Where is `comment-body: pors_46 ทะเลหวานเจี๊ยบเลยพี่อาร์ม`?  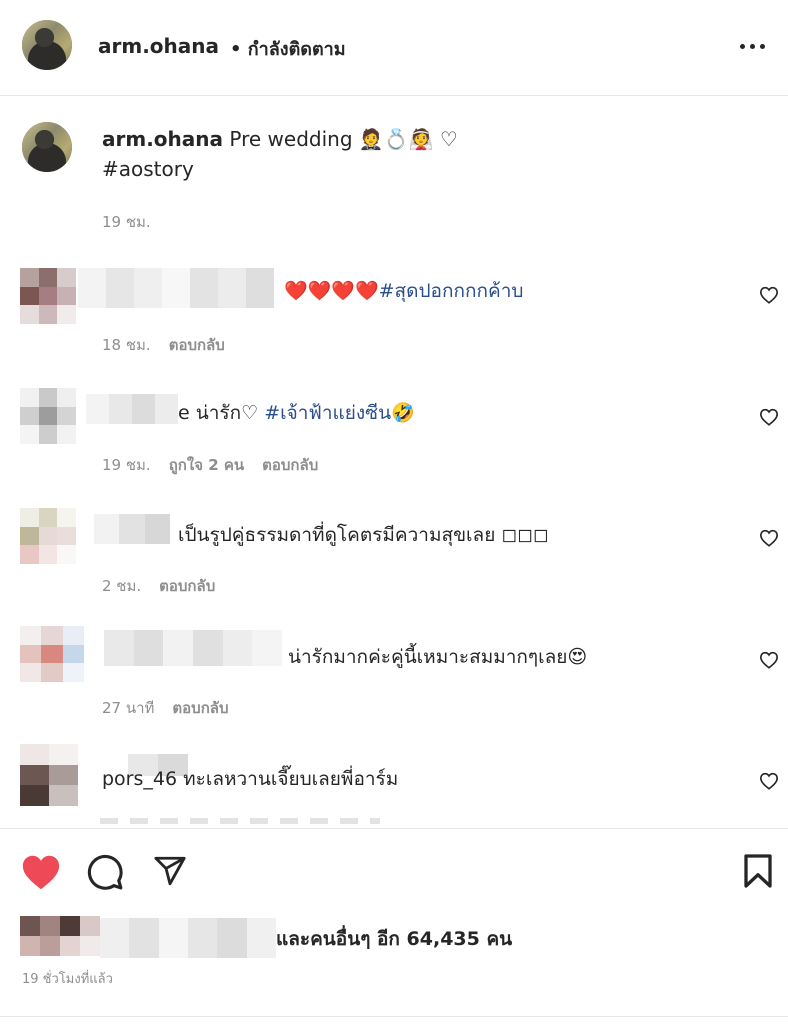
comment-body: pors_46 ทะเลหวานเจี๊ยบเลยพี่อาร์ม is located at coordinates (250, 779).